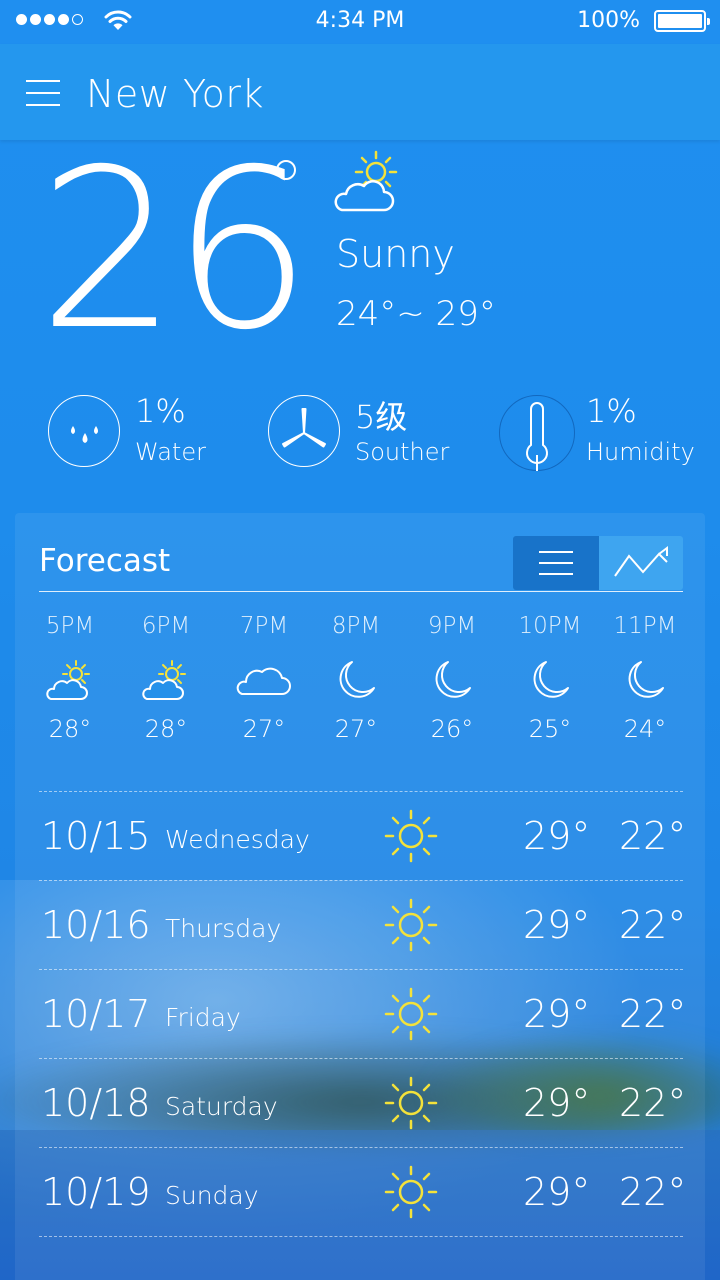 This screenshot has height=1280, width=720. I want to click on hour-item: 7PM 27°, so click(264, 678).